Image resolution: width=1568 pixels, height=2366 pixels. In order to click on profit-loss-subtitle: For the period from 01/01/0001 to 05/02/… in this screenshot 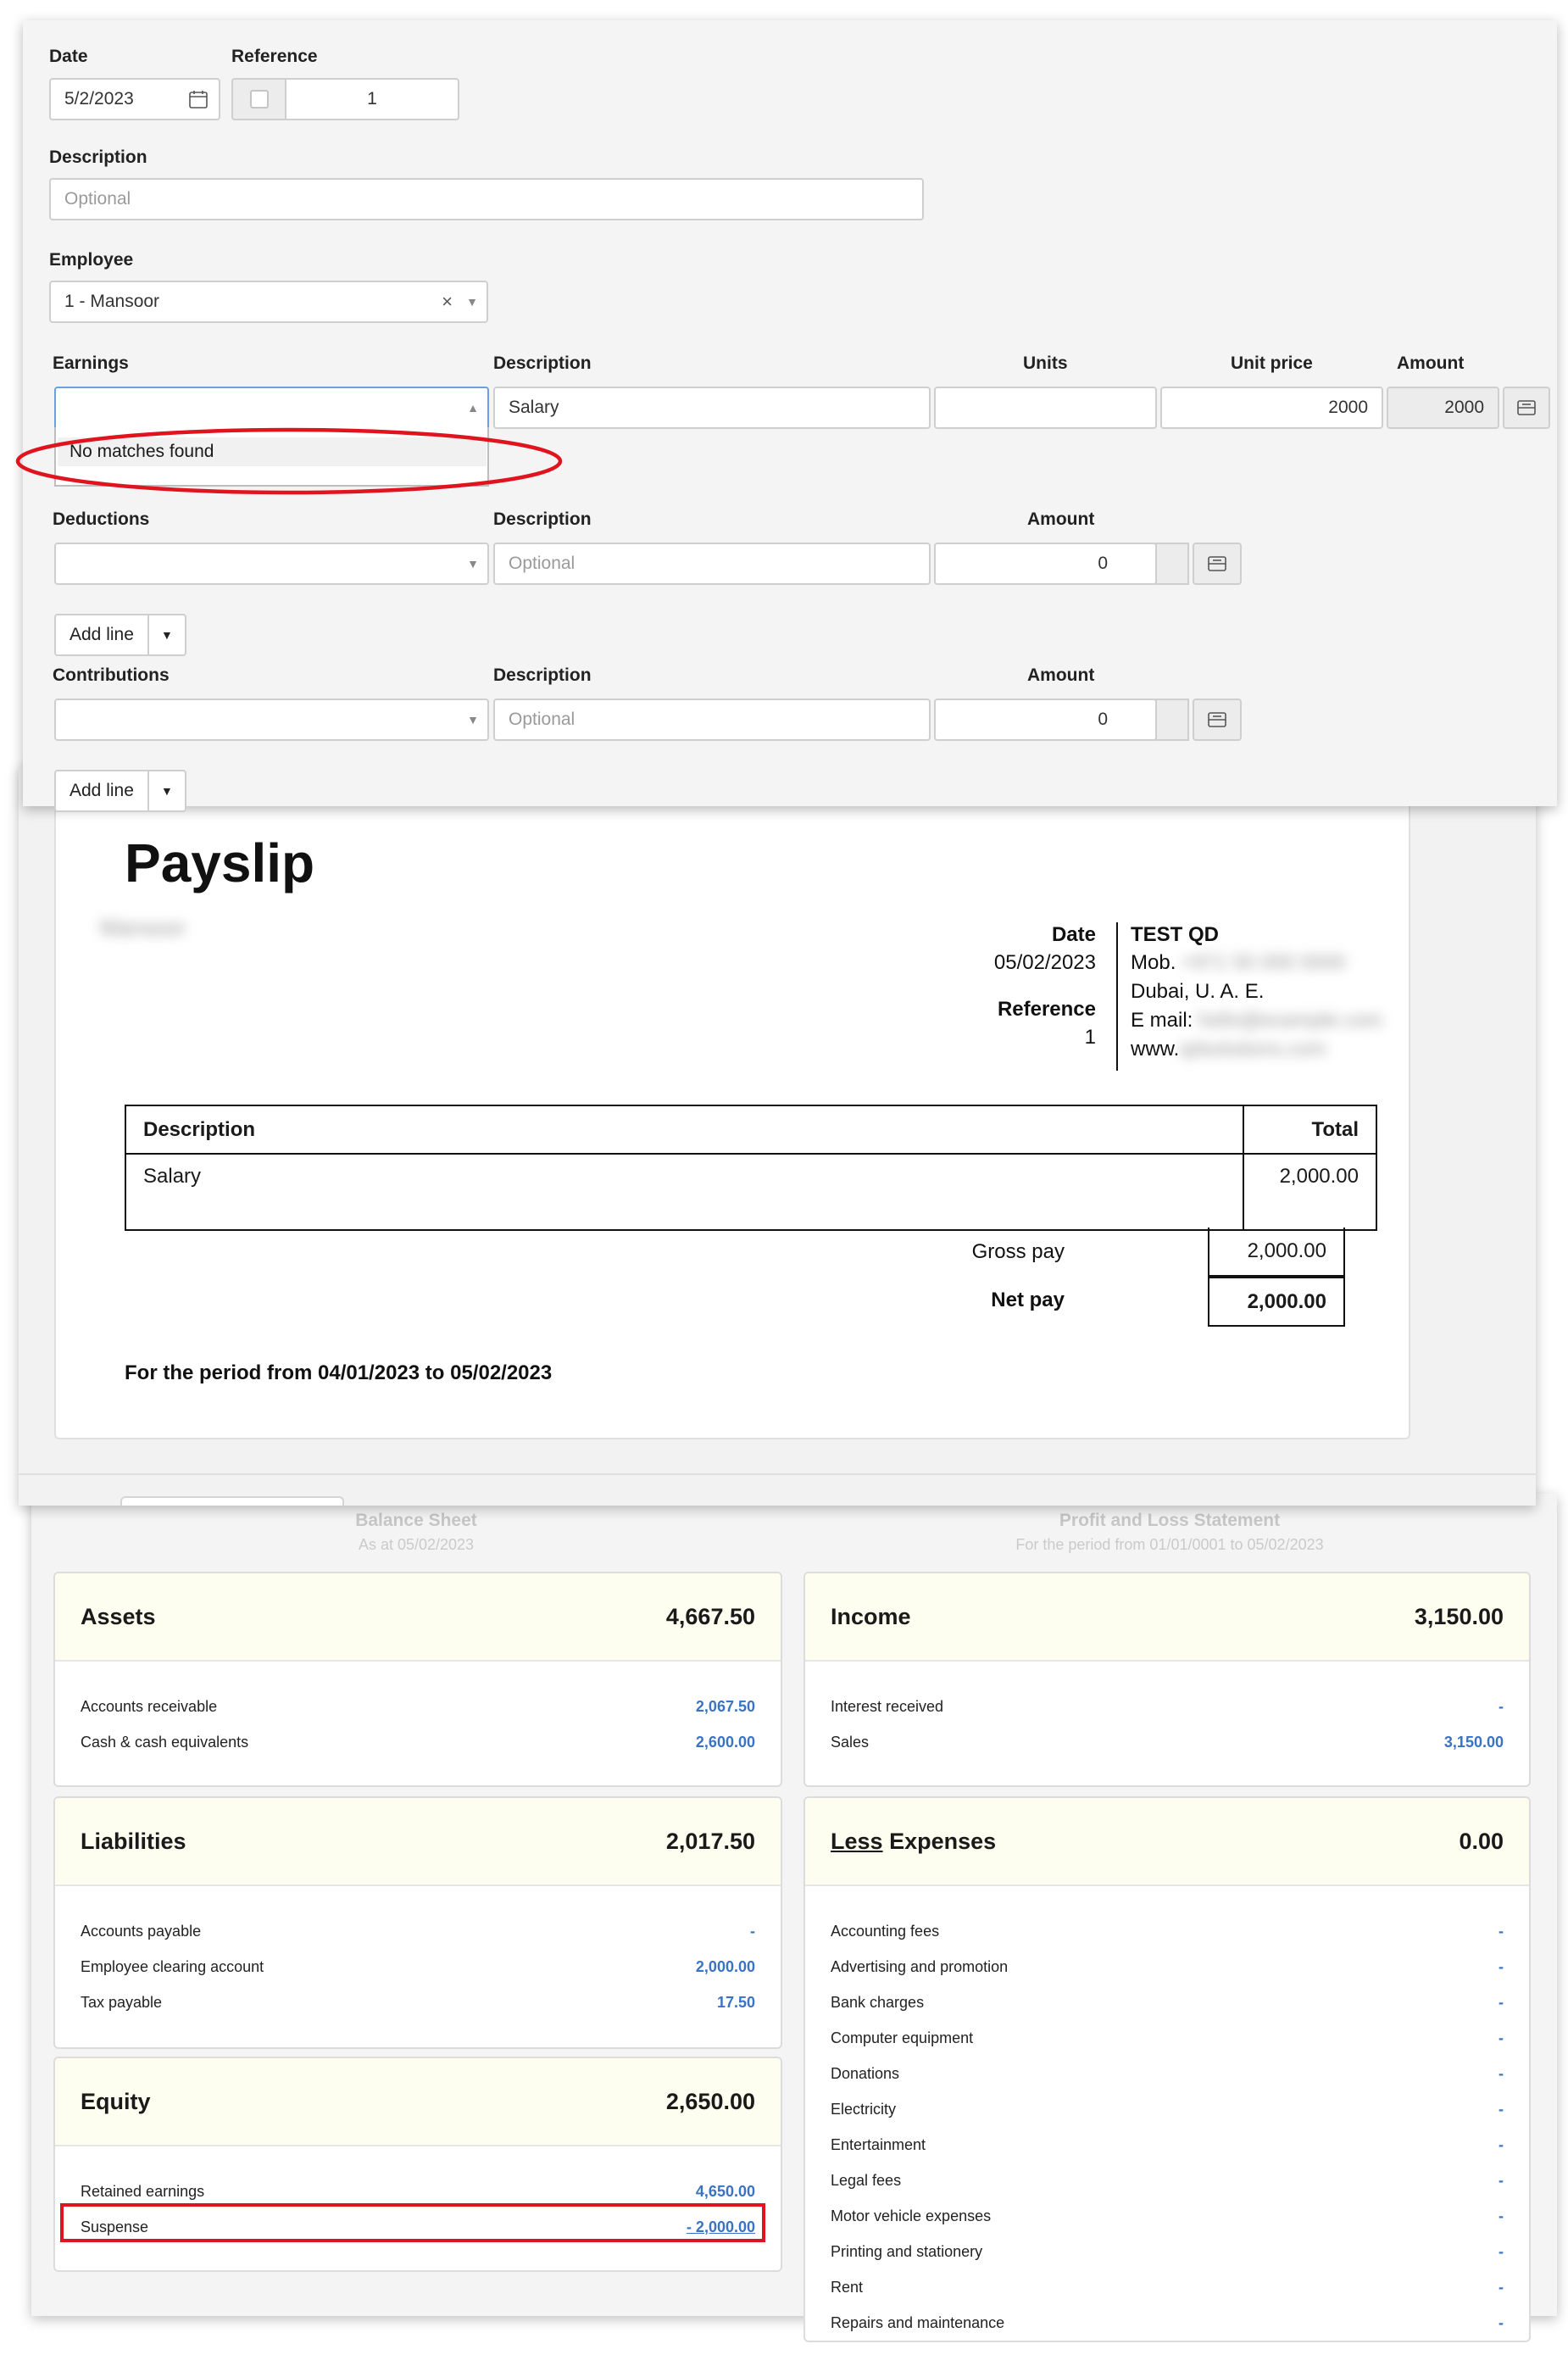, I will do `click(1169, 1544)`.